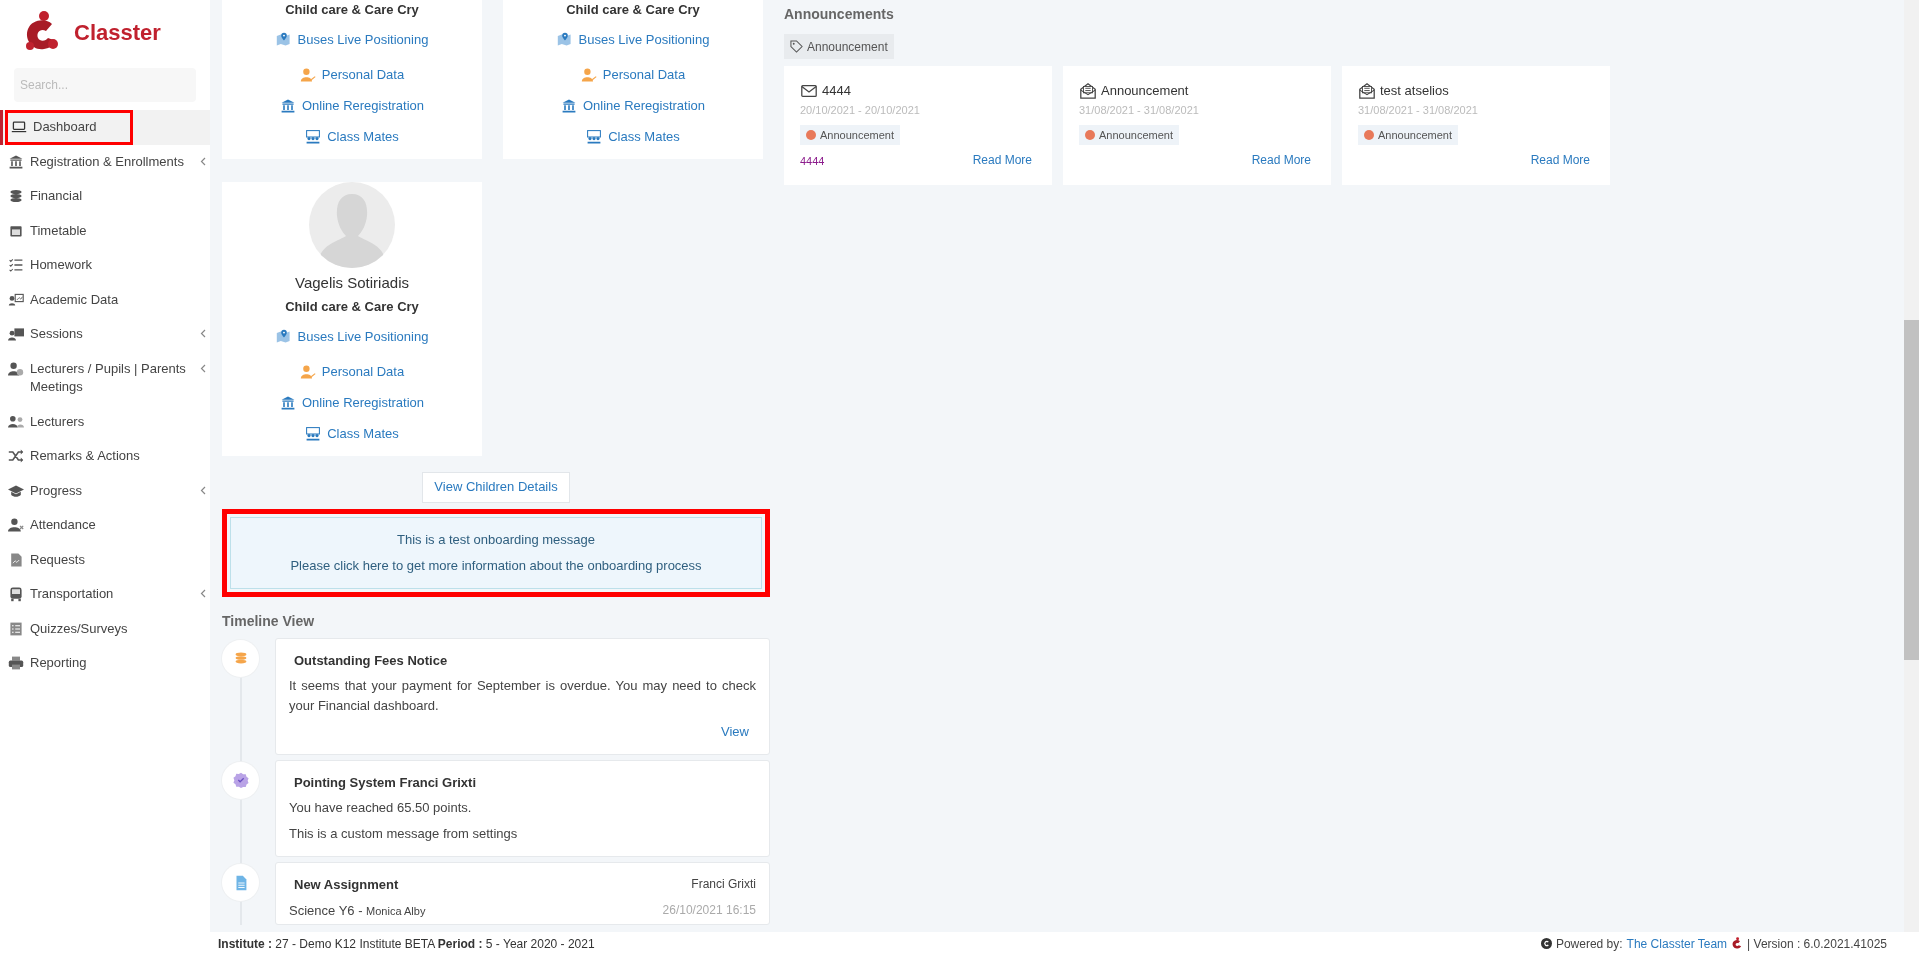  What do you see at coordinates (522, 696) in the screenshot?
I see `timeline-text: It seems that your payment for September is overdue. You may need to check your Financial dashboard.` at bounding box center [522, 696].